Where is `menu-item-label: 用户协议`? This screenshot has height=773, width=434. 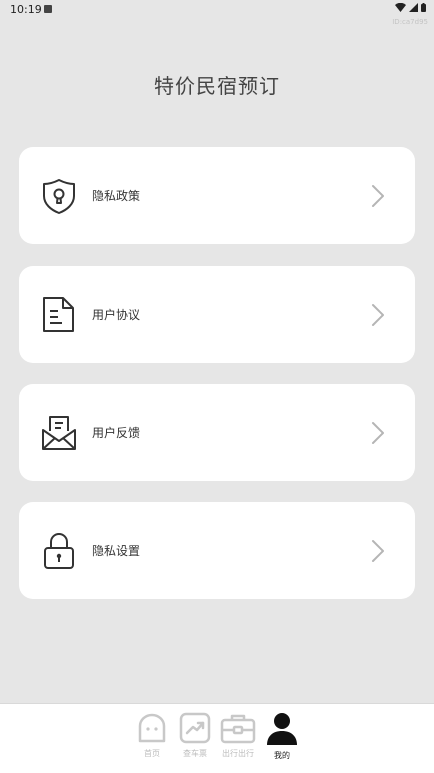 menu-item-label: 用户协议 is located at coordinates (116, 315).